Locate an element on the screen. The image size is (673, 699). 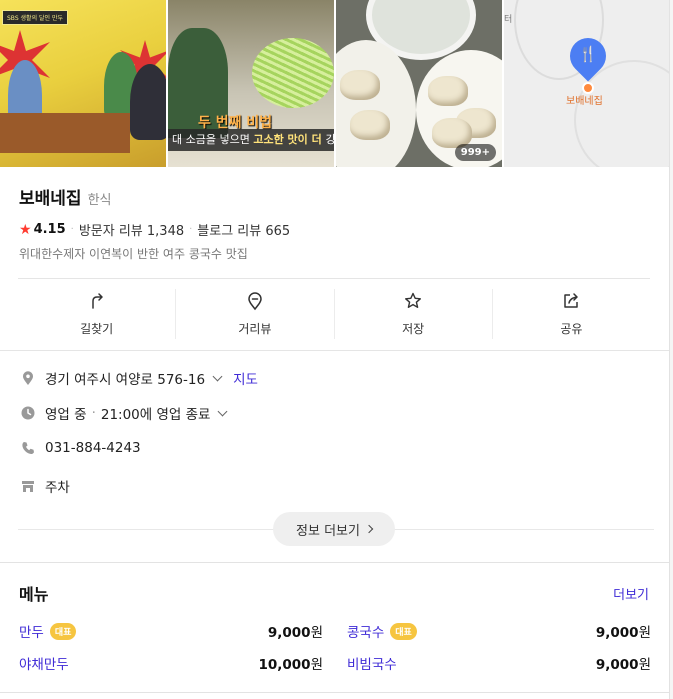
location-pin-icon is located at coordinates (28, 378).